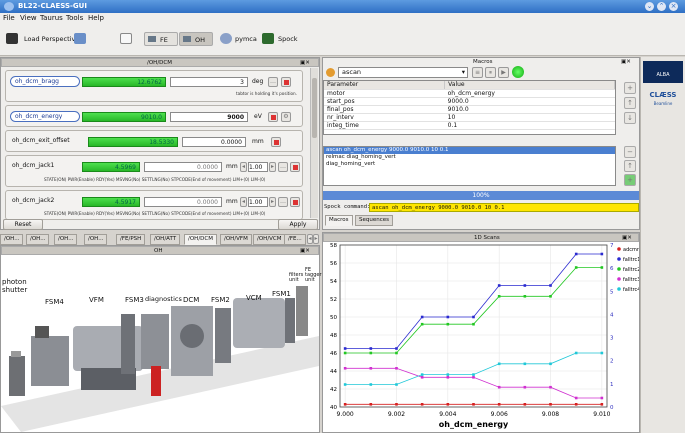 The image size is (685, 433). What do you see at coordinates (269, 239) in the screenshot?
I see `tab-oh-vcm: /OH/VCM` at bounding box center [269, 239].